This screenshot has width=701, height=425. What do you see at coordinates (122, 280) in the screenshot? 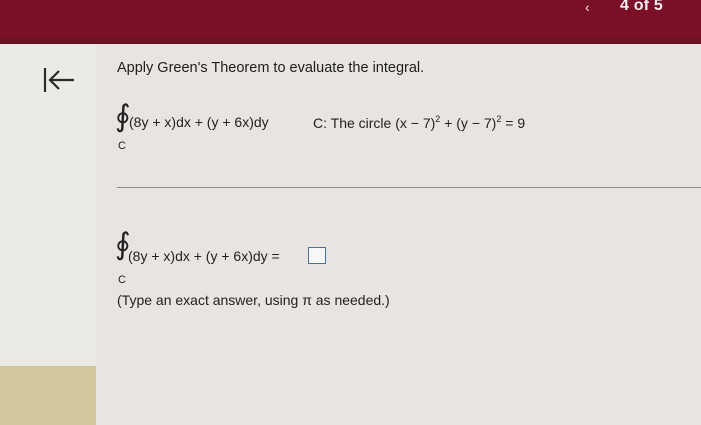
I see `answer-contour-label: C` at bounding box center [122, 280].